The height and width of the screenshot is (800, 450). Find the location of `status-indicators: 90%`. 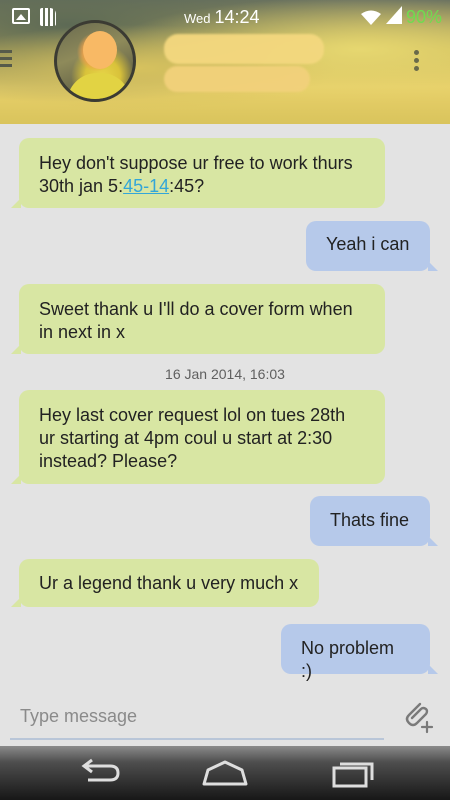

status-indicators: 90% is located at coordinates (401, 17).